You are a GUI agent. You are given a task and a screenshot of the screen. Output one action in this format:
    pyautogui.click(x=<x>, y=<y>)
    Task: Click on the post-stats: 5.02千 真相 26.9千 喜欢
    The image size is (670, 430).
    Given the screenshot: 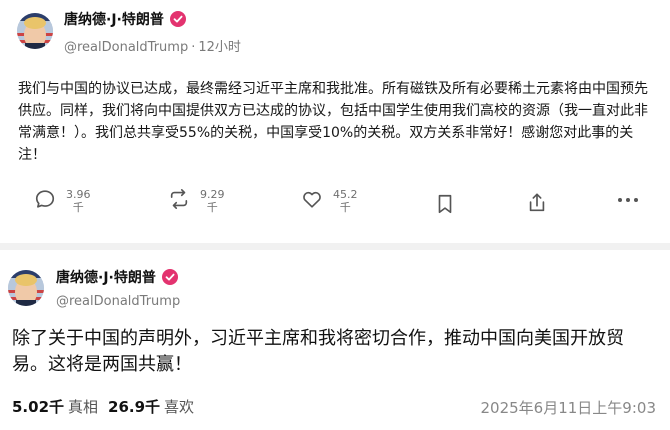 What is the action you would take?
    pyautogui.click(x=108, y=406)
    